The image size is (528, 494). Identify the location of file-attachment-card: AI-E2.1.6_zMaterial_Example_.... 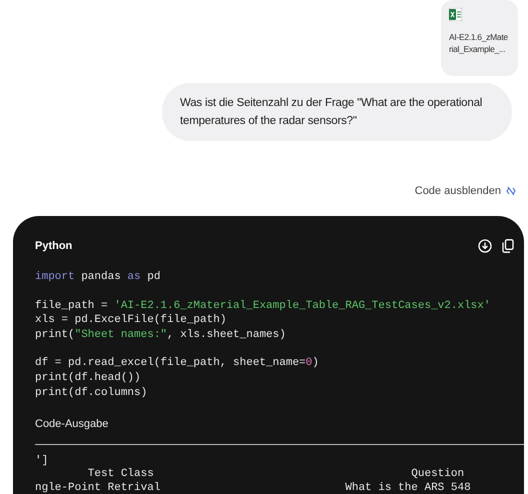
(479, 38).